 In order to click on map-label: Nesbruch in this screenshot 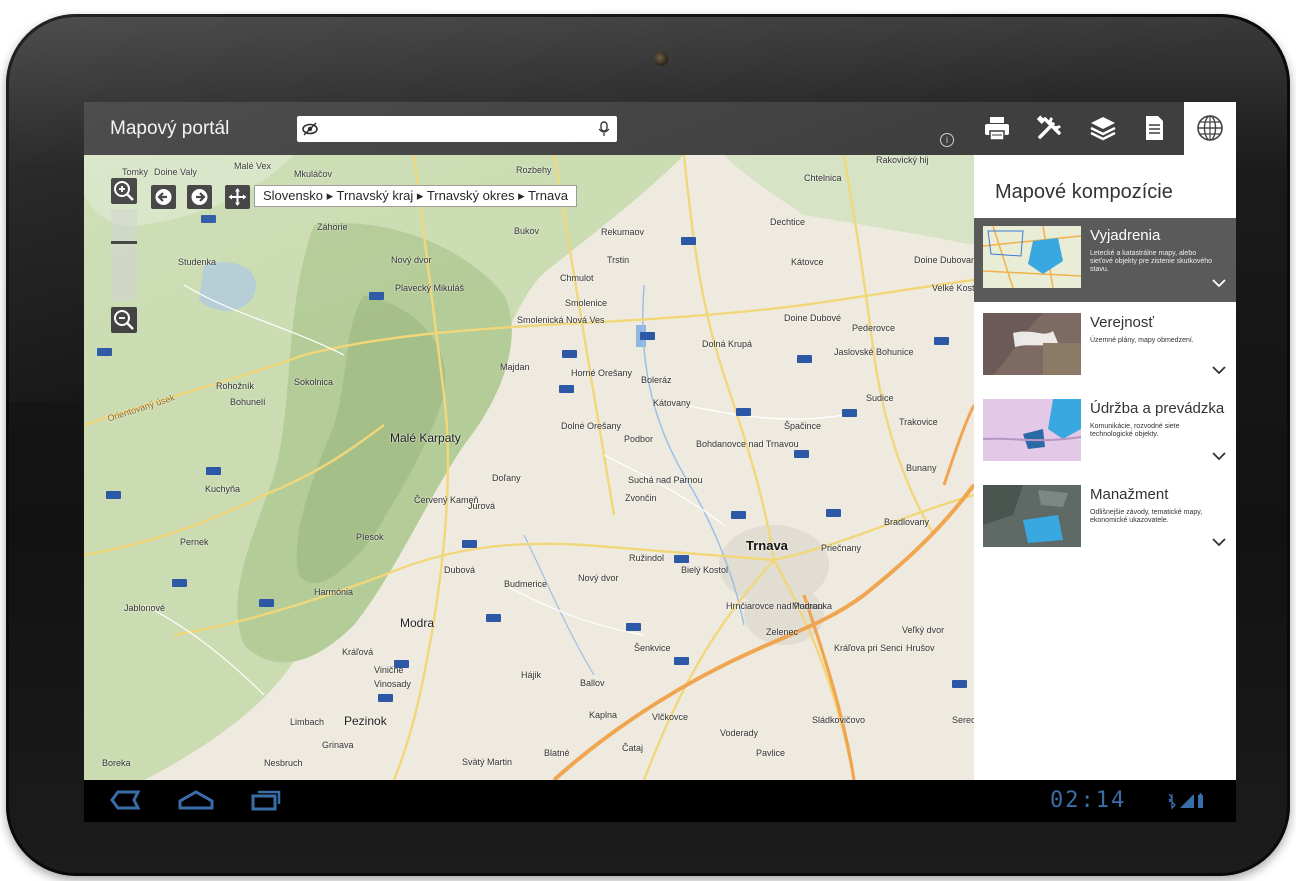, I will do `click(283, 763)`.